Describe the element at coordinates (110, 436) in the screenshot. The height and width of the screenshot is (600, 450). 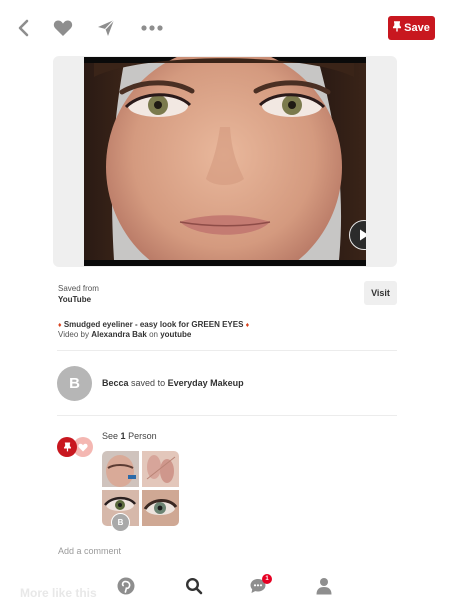
I see `see-prefix: See` at that location.